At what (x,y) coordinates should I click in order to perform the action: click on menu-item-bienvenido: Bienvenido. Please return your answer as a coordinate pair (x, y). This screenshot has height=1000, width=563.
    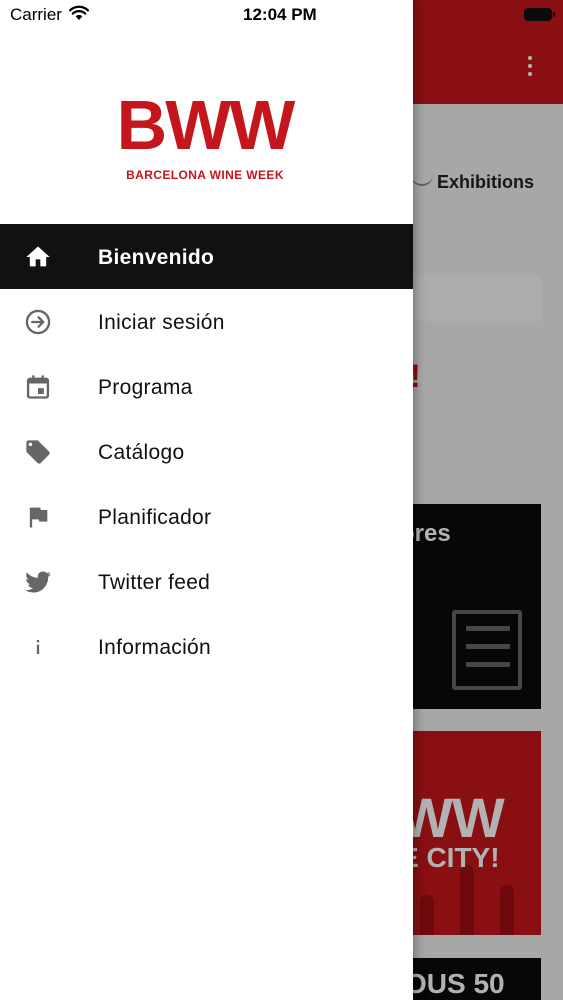
    Looking at the image, I should click on (206, 256).